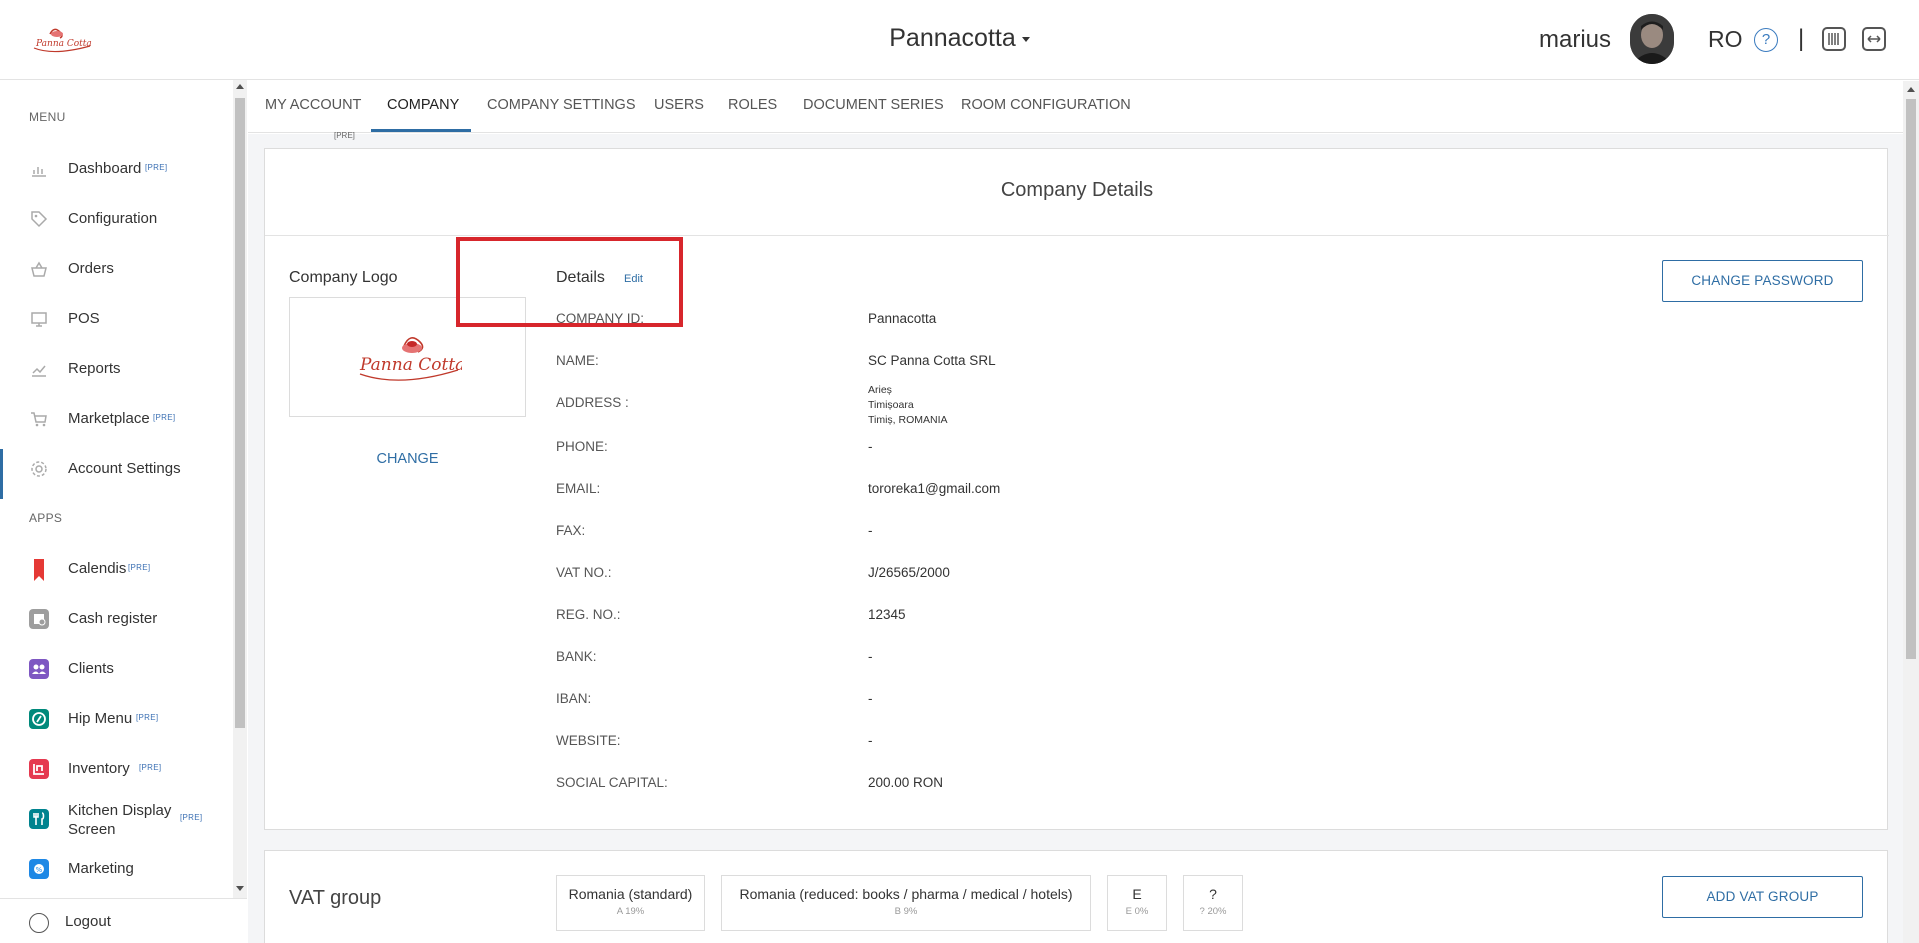 Image resolution: width=1919 pixels, height=943 pixels. I want to click on field-value-reg-no: 12345, so click(887, 614).